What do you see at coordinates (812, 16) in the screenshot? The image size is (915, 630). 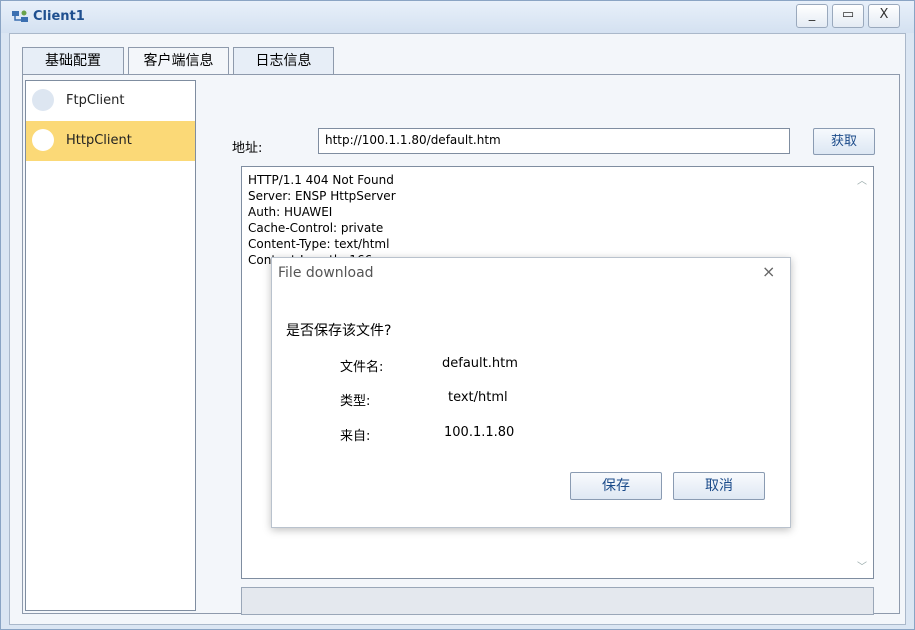 I see `minimize-button: _` at bounding box center [812, 16].